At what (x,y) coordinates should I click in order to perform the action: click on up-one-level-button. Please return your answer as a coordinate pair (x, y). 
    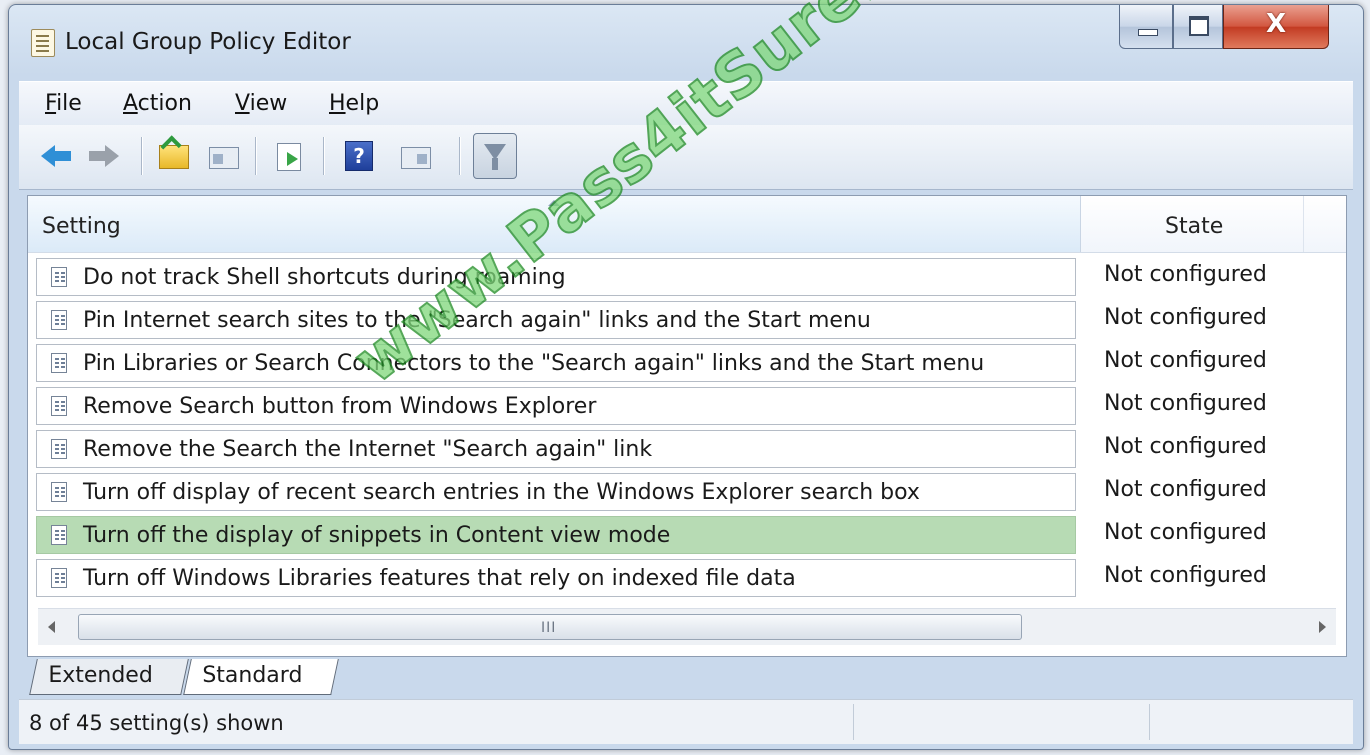
    Looking at the image, I should click on (174, 156).